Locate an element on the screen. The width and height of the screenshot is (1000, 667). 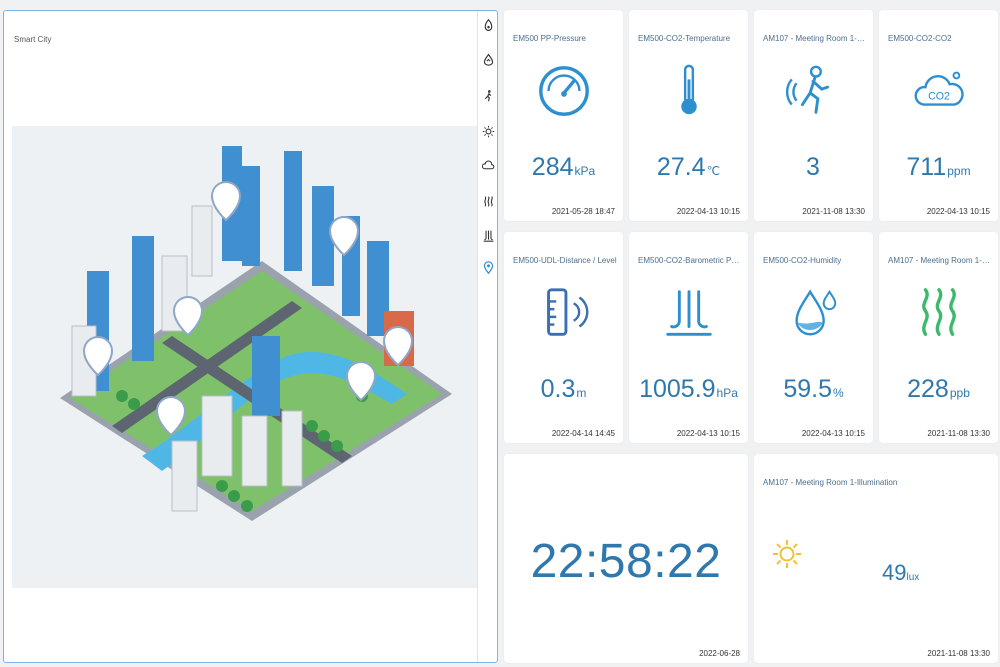
clock-date: 2022-06-28 is located at coordinates (719, 653).